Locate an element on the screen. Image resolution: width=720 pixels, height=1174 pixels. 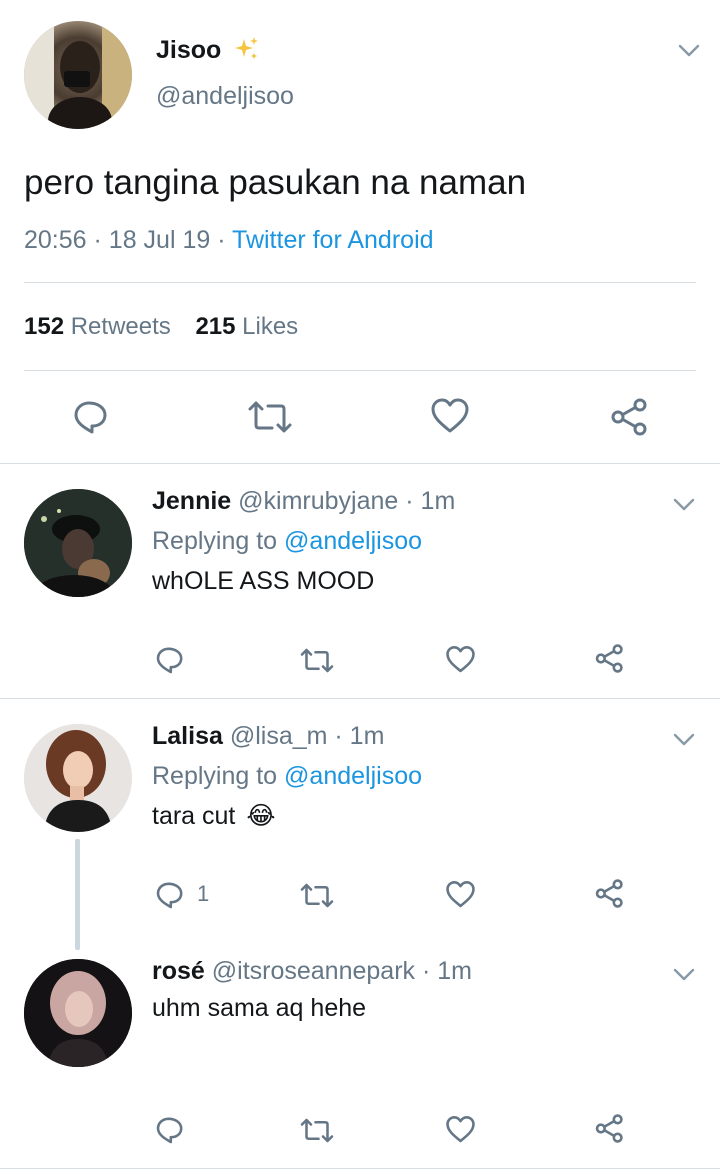
reply-header: rosé @itsroseannepark · 1m is located at coordinates (312, 971).